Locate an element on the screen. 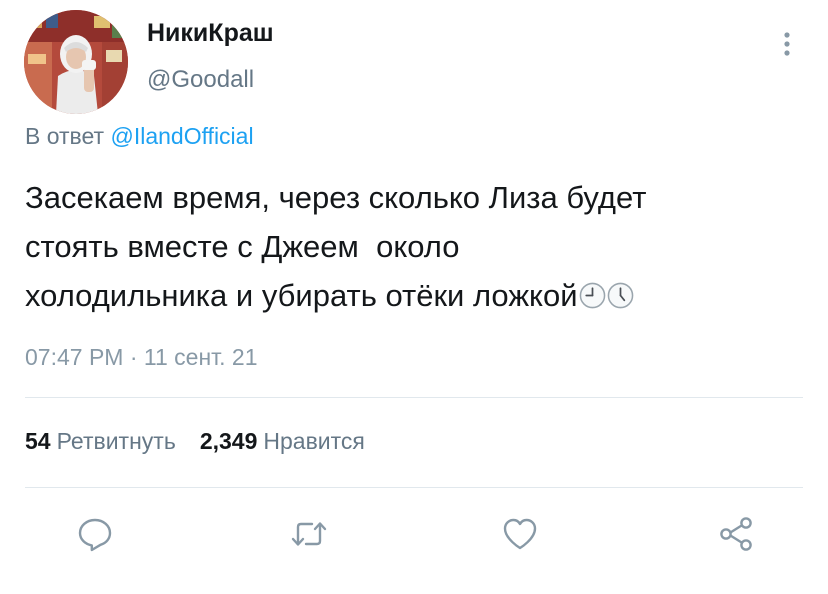  tweet-text-line-last: холодильника и убирать отёки ложкой is located at coordinates (420, 295).